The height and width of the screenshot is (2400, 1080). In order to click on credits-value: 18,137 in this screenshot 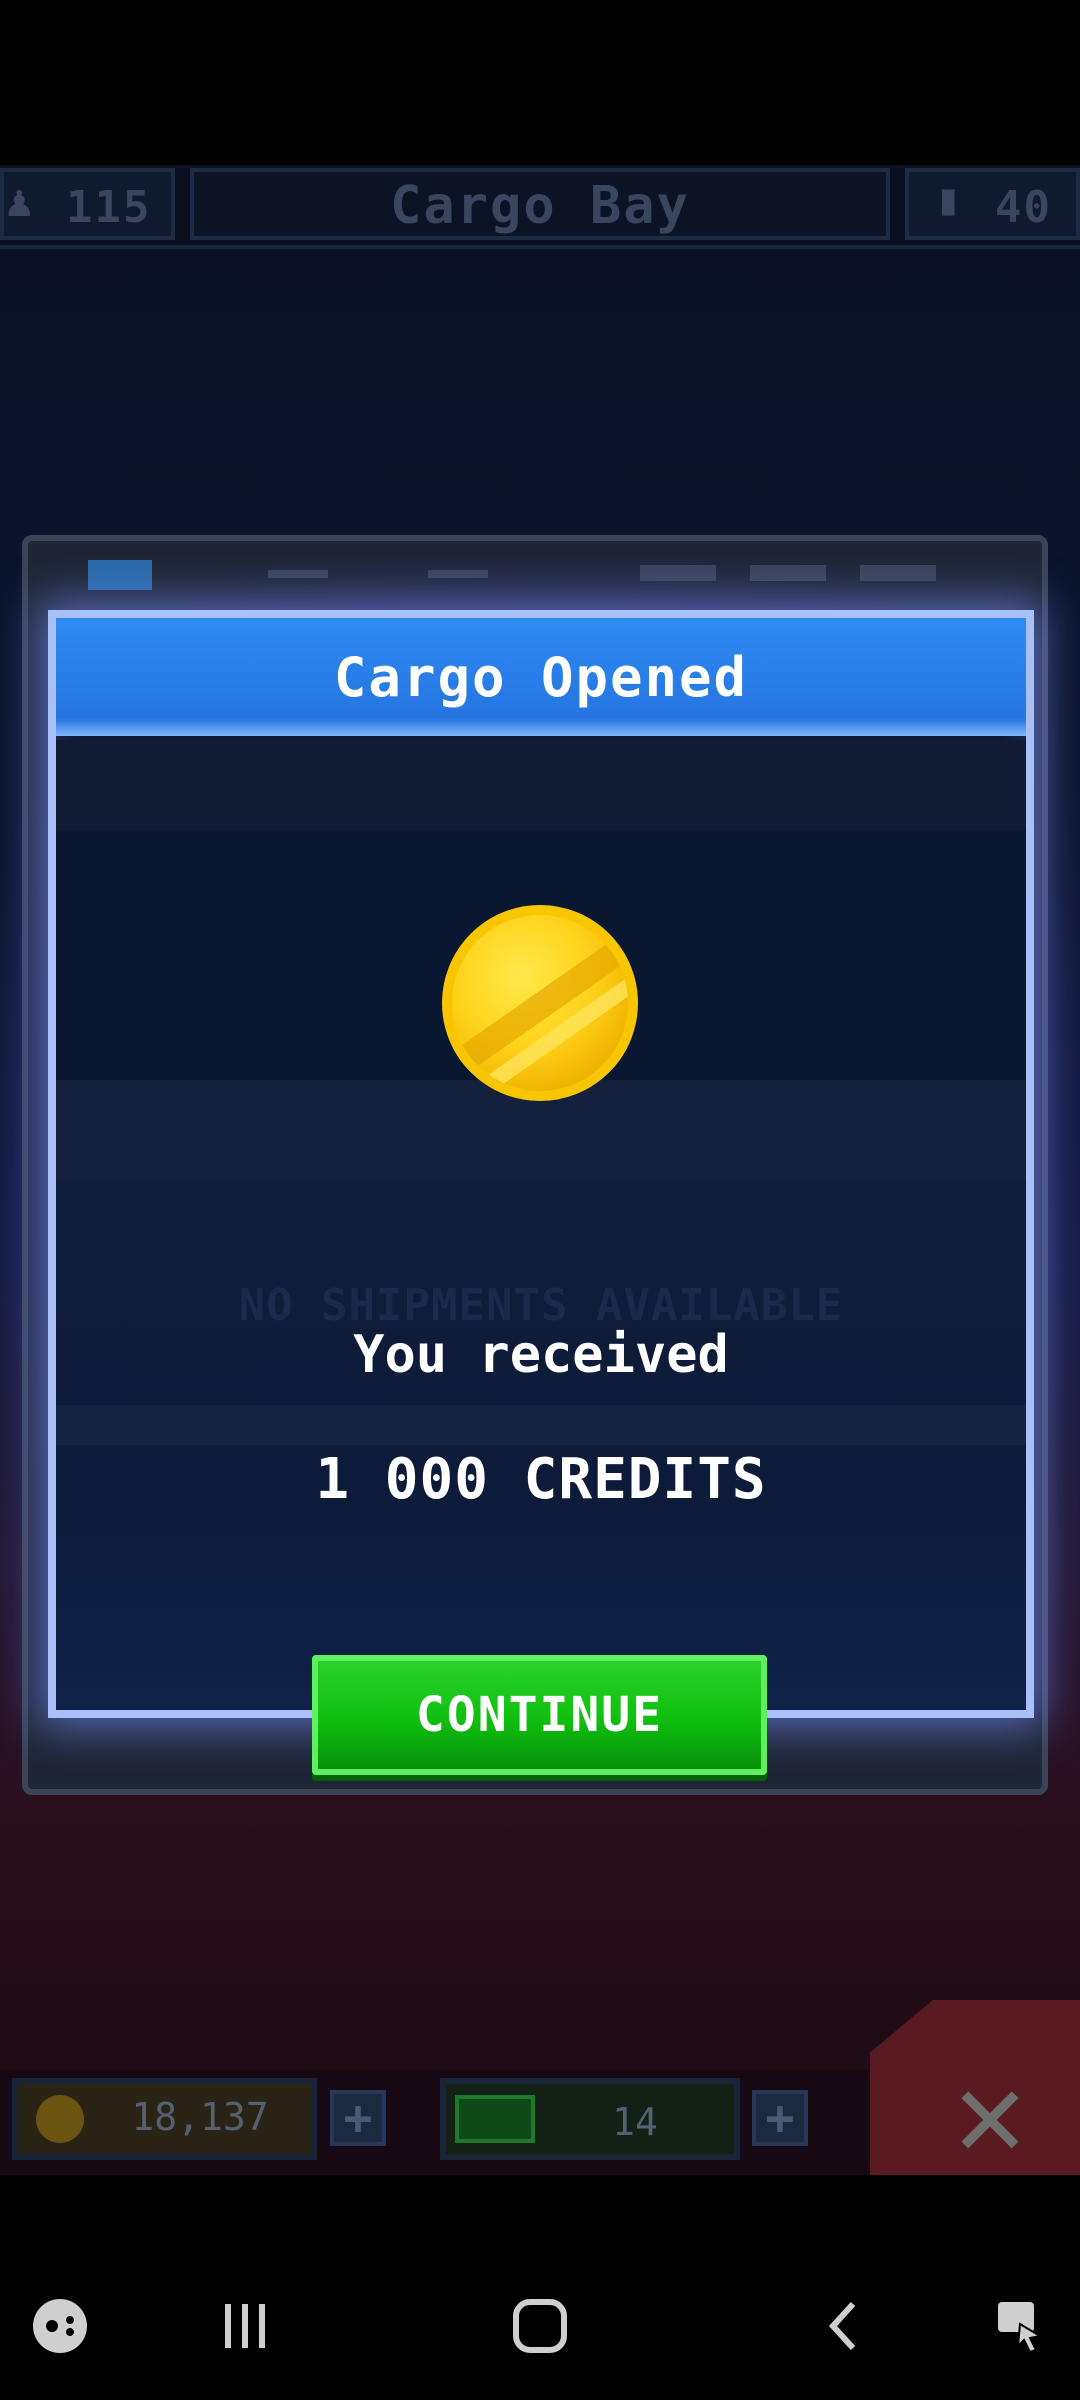, I will do `click(200, 2117)`.